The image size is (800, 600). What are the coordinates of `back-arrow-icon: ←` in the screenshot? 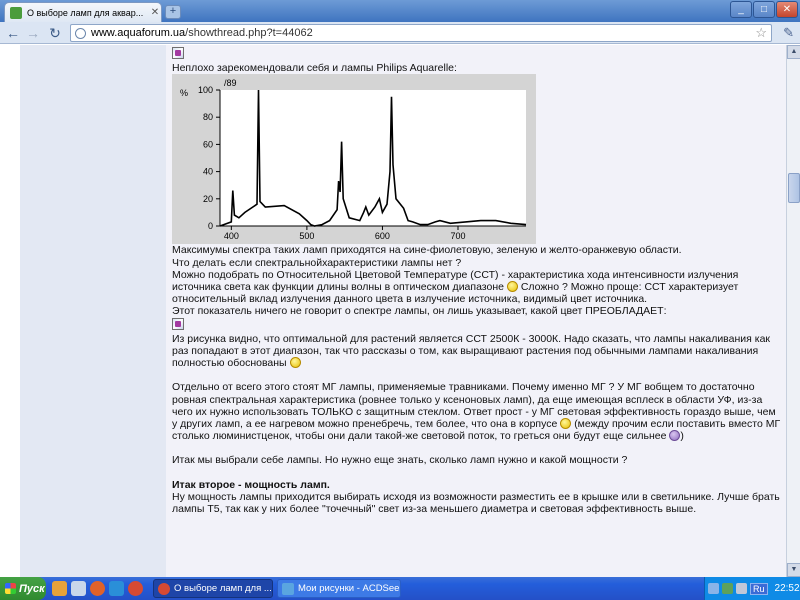 It's located at (13, 33).